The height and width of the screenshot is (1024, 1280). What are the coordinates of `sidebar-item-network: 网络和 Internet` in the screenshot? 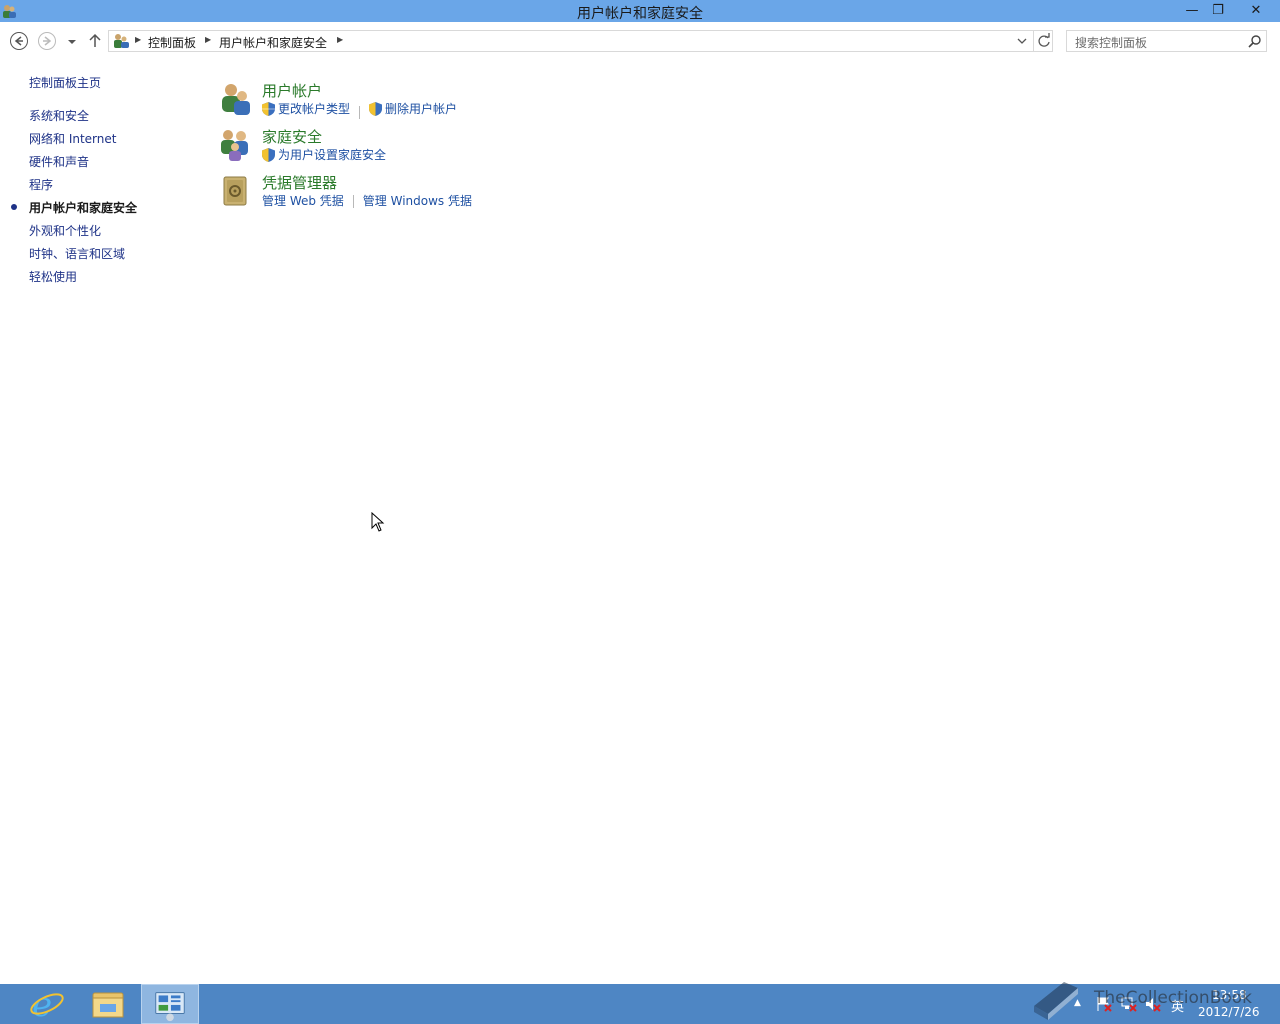 It's located at (72, 138).